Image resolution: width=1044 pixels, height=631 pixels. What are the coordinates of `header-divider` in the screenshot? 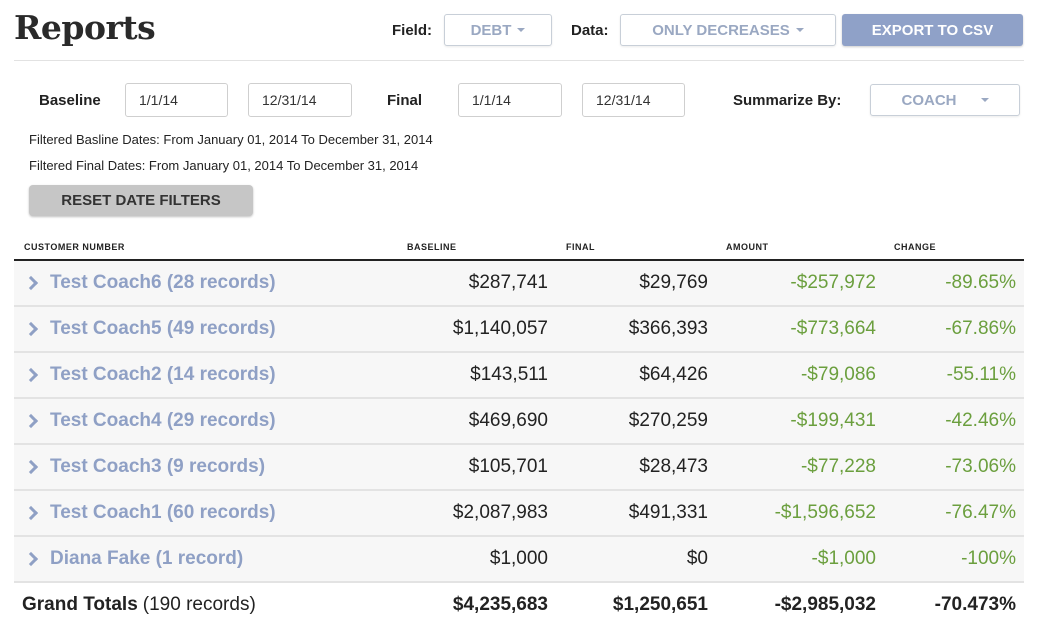 It's located at (519, 60).